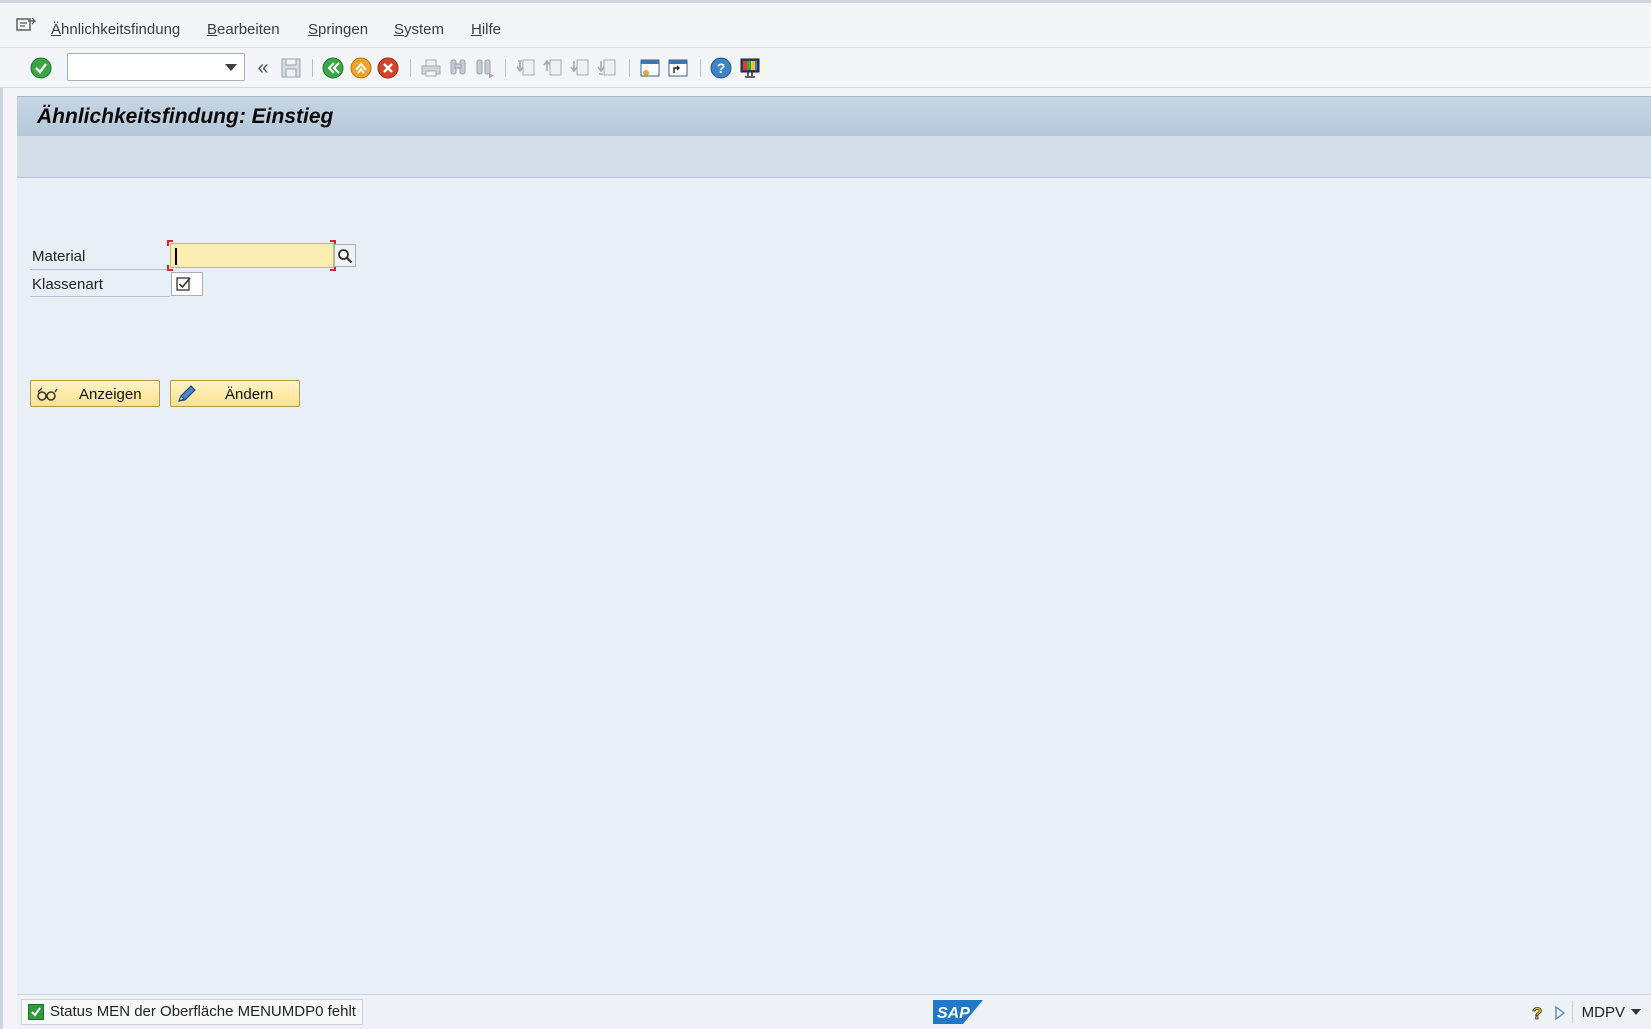  Describe the element at coordinates (203, 1011) in the screenshot. I see `status-message-text: Status MEN der Oberfläche MENUMDP0 fehlt` at that location.